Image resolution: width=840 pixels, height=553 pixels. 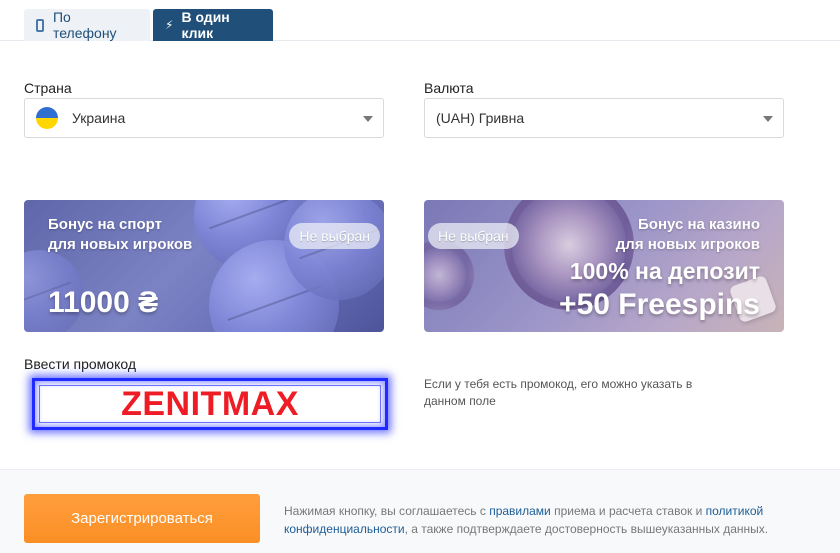 What do you see at coordinates (687, 244) in the screenshot?
I see `casino-bonus-title-line2: для новых игроков` at bounding box center [687, 244].